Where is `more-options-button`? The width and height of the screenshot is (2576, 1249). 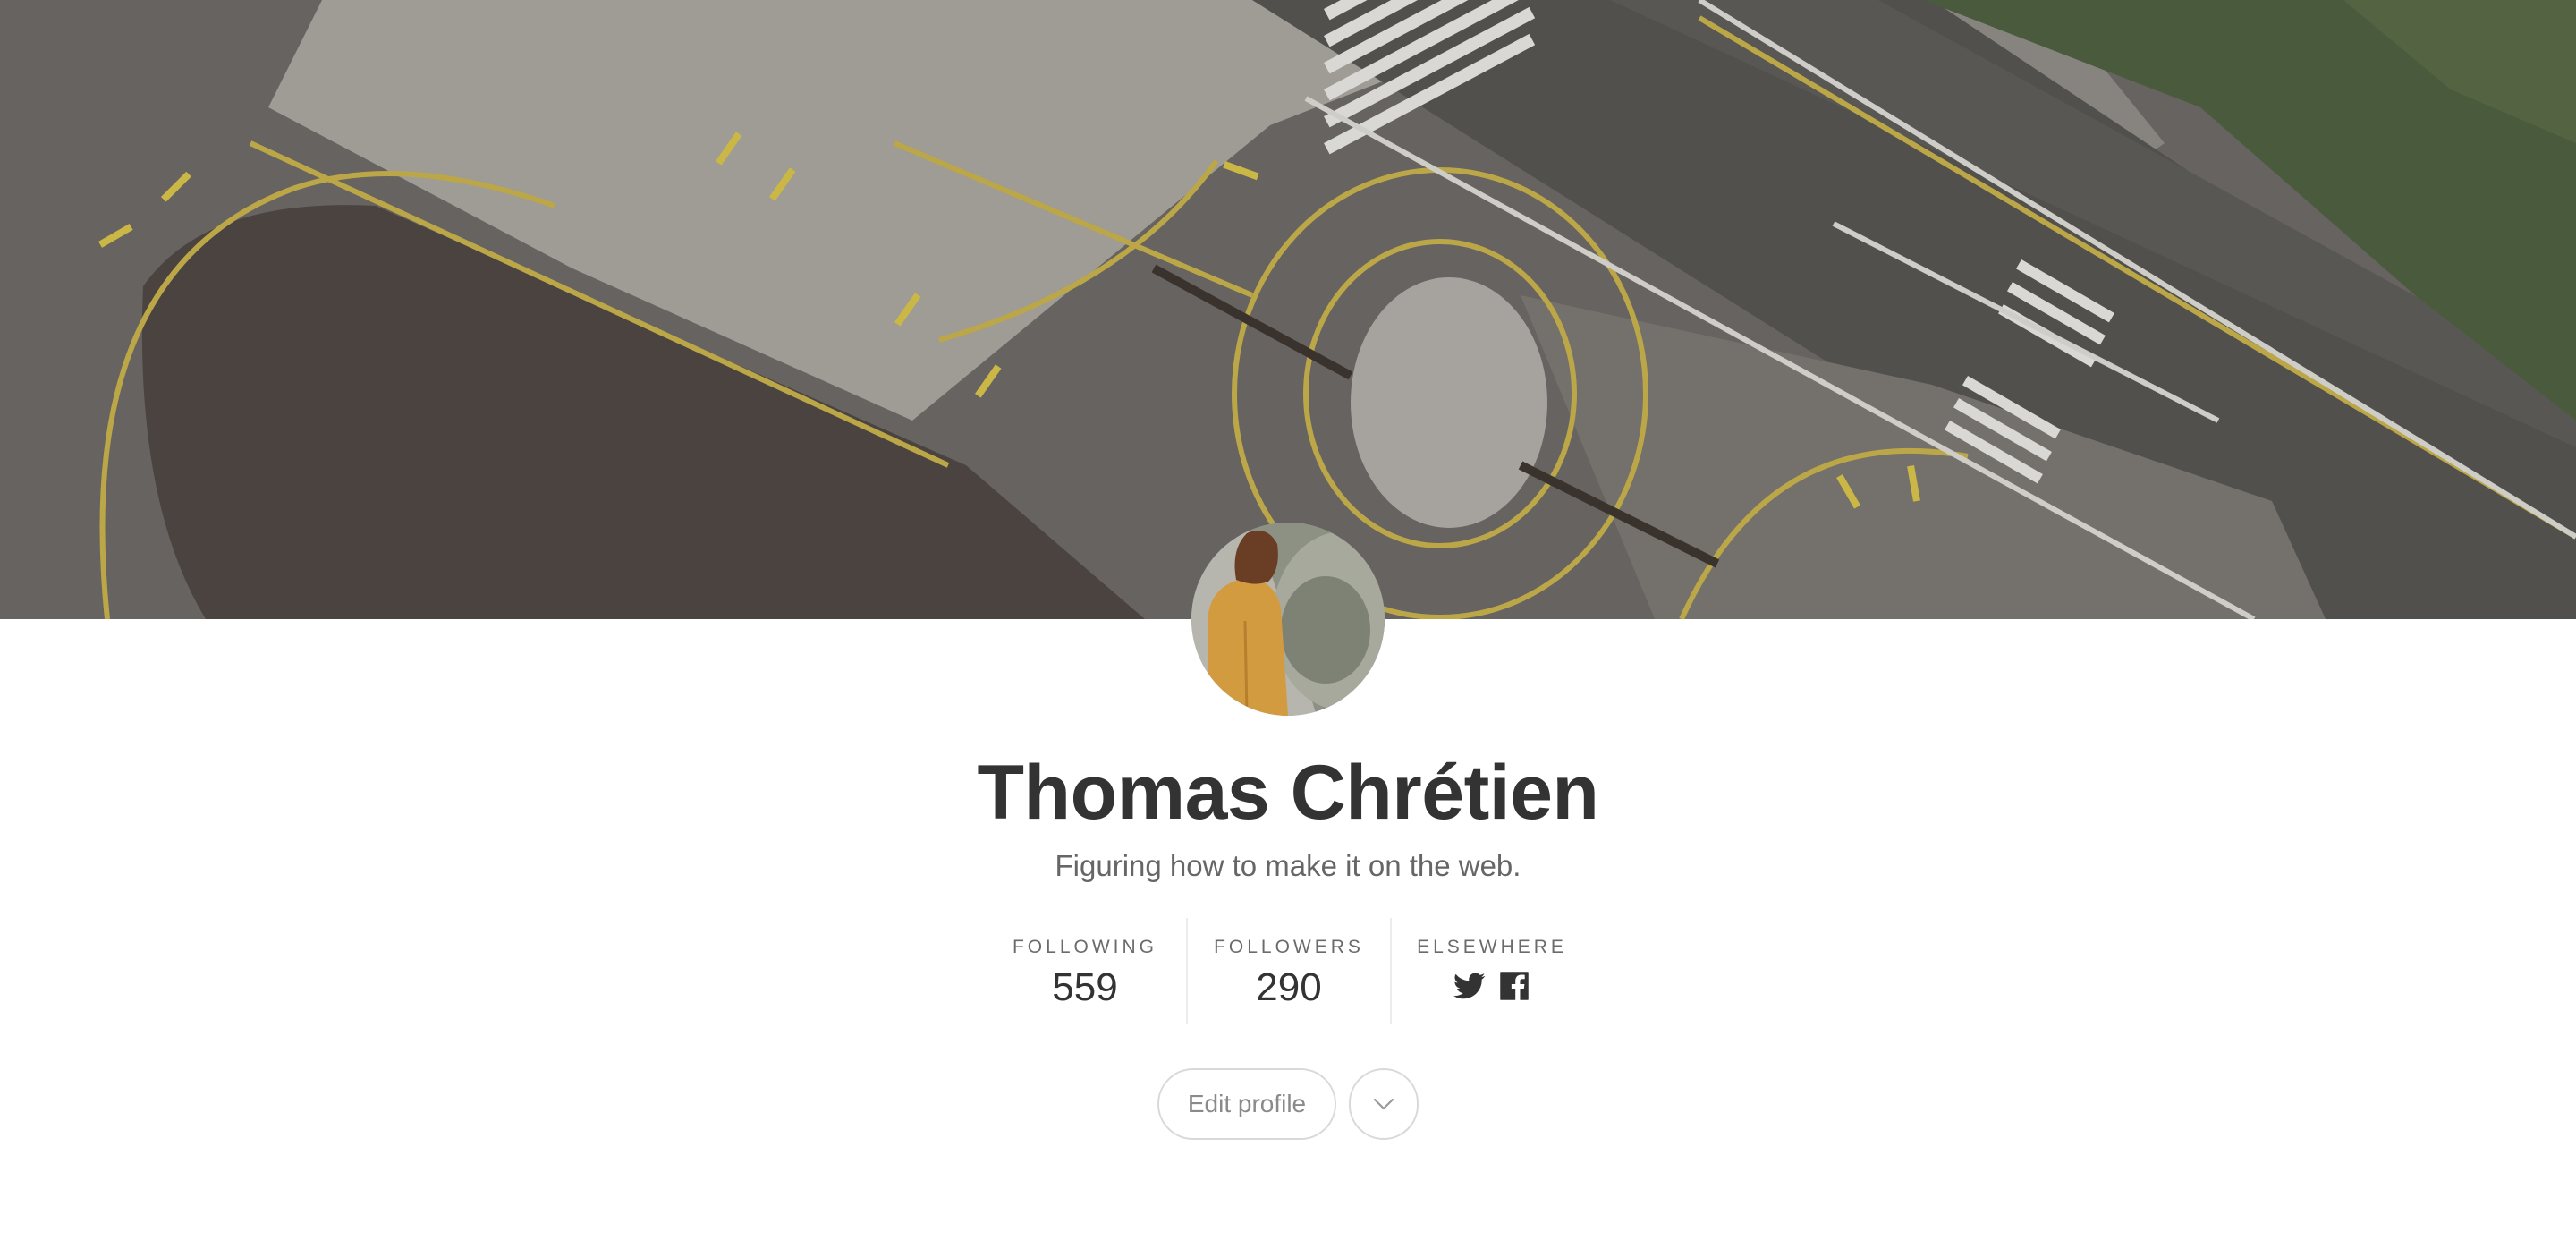 more-options-button is located at coordinates (1384, 1104).